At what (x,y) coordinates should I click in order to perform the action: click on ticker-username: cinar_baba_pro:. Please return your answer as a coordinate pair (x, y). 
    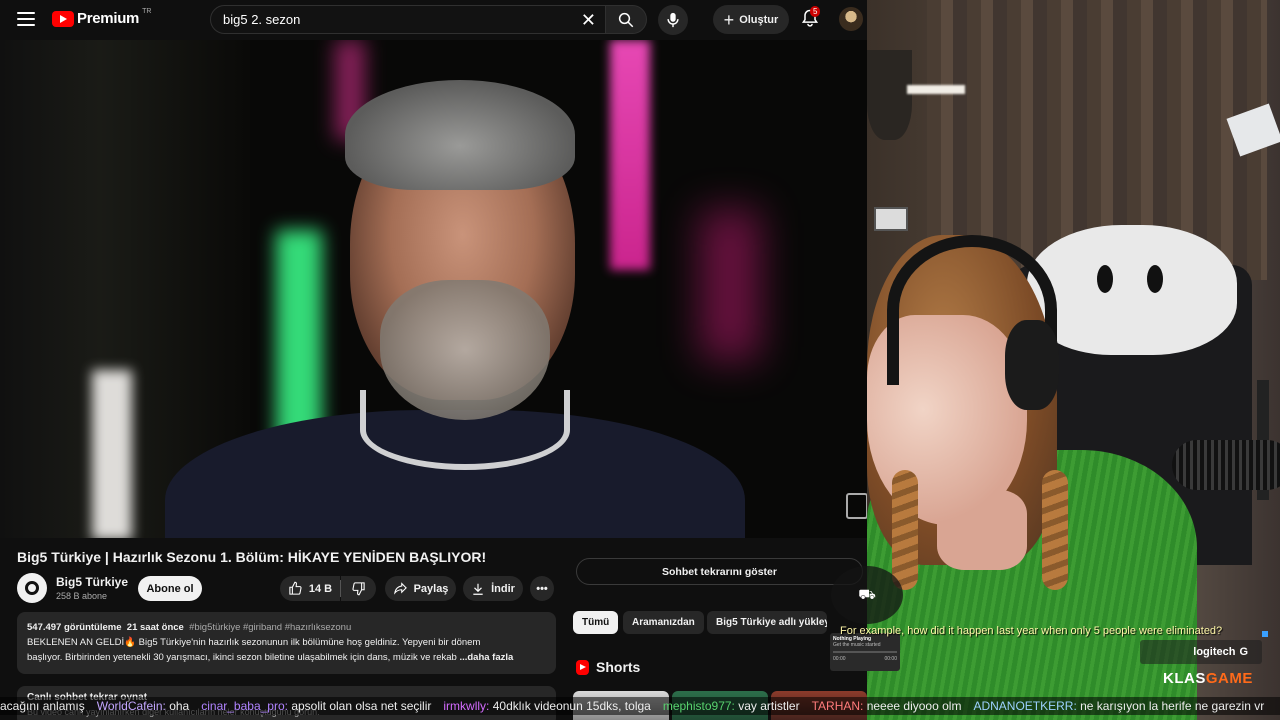
    Looking at the image, I should click on (246, 706).